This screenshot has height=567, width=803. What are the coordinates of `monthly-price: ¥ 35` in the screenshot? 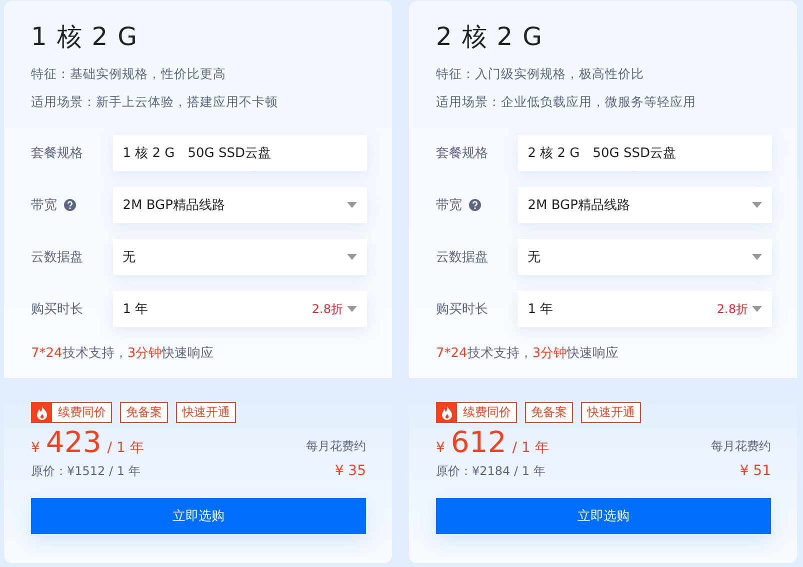 It's located at (350, 471).